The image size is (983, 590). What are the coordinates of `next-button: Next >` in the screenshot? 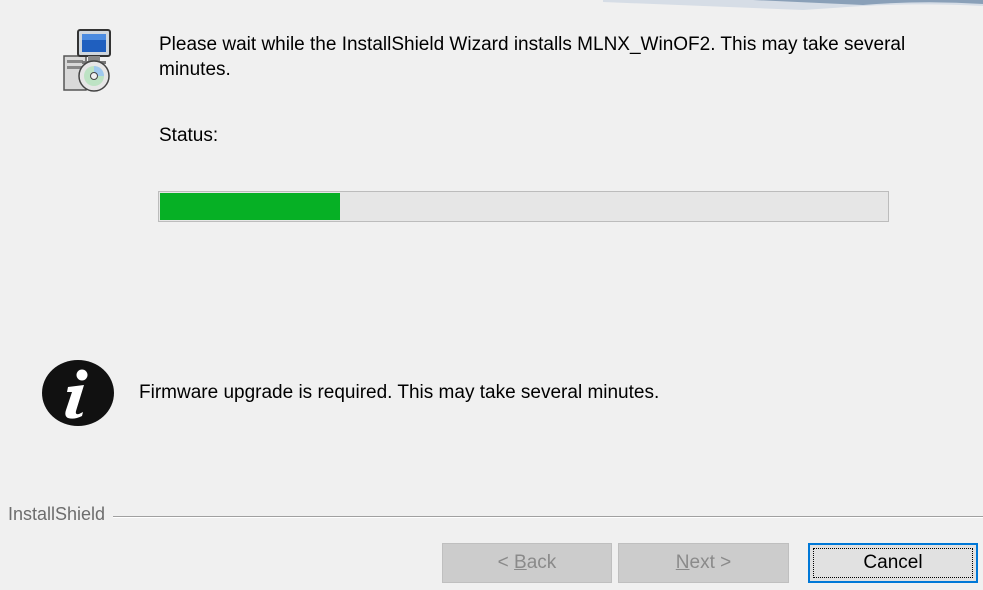 It's located at (703, 563).